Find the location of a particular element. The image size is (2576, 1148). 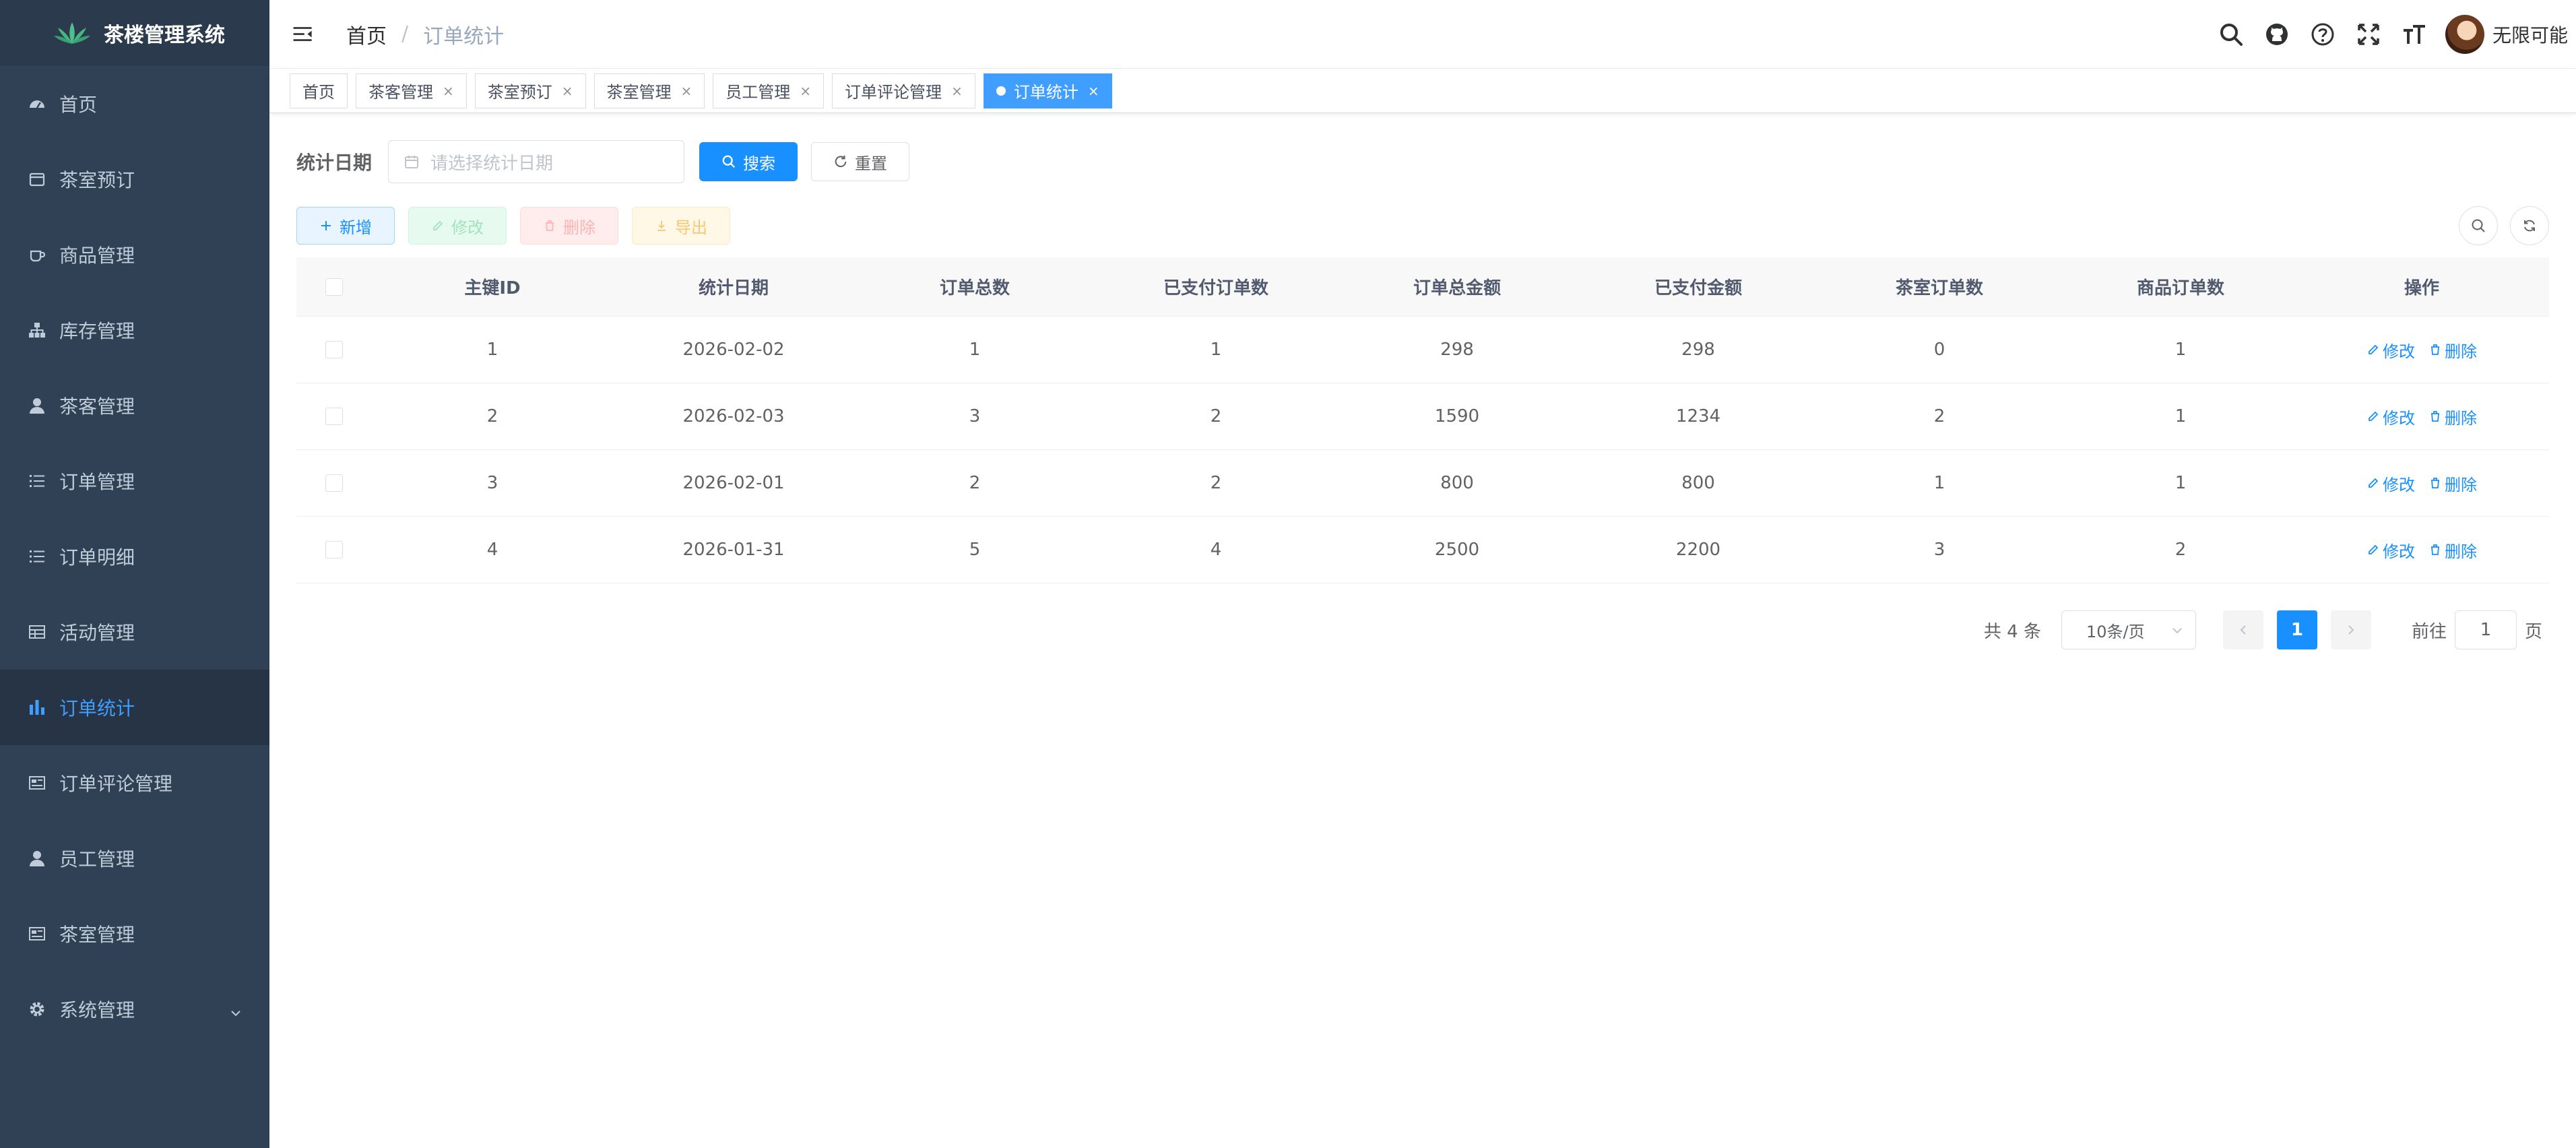

column-header: 已支付金额 is located at coordinates (1698, 288).